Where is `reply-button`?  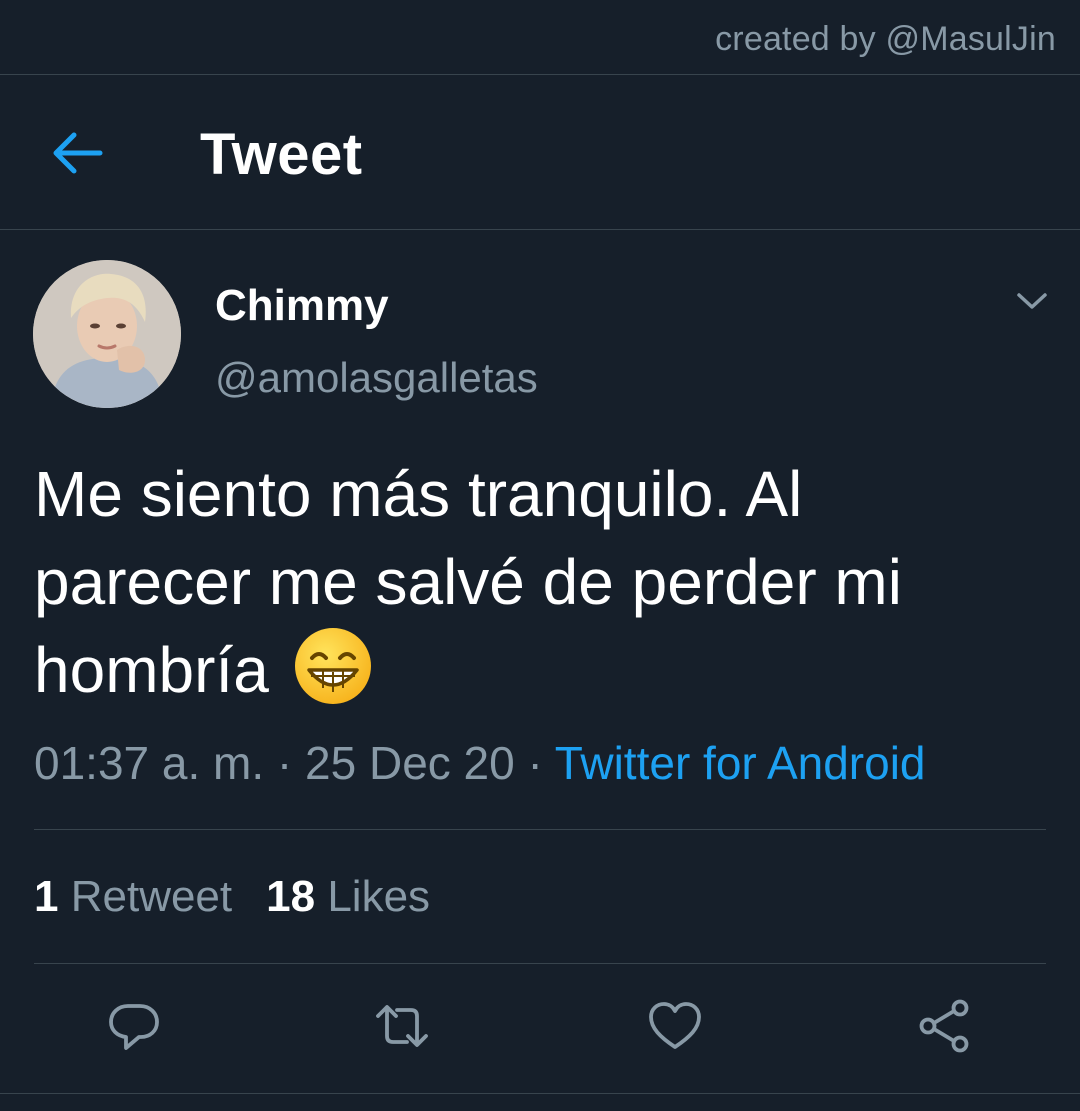
reply-button is located at coordinates (134, 1026).